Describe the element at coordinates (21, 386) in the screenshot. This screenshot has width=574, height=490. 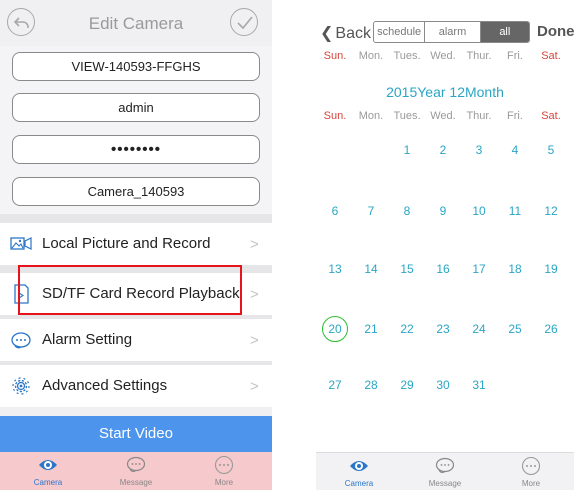
I see `gear-icon` at that location.